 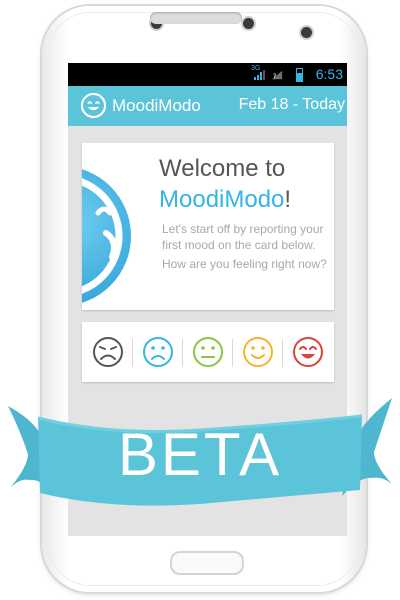 I want to click on wifi-signal-icon: ?, so click(x=277, y=75).